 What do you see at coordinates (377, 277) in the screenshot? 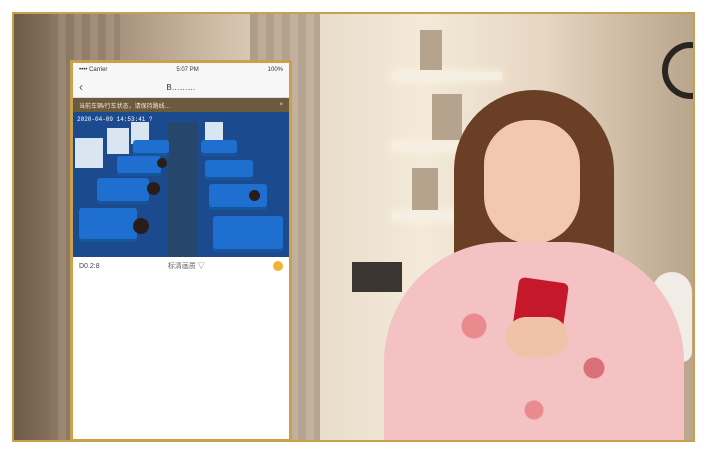
I see `lamp` at bounding box center [377, 277].